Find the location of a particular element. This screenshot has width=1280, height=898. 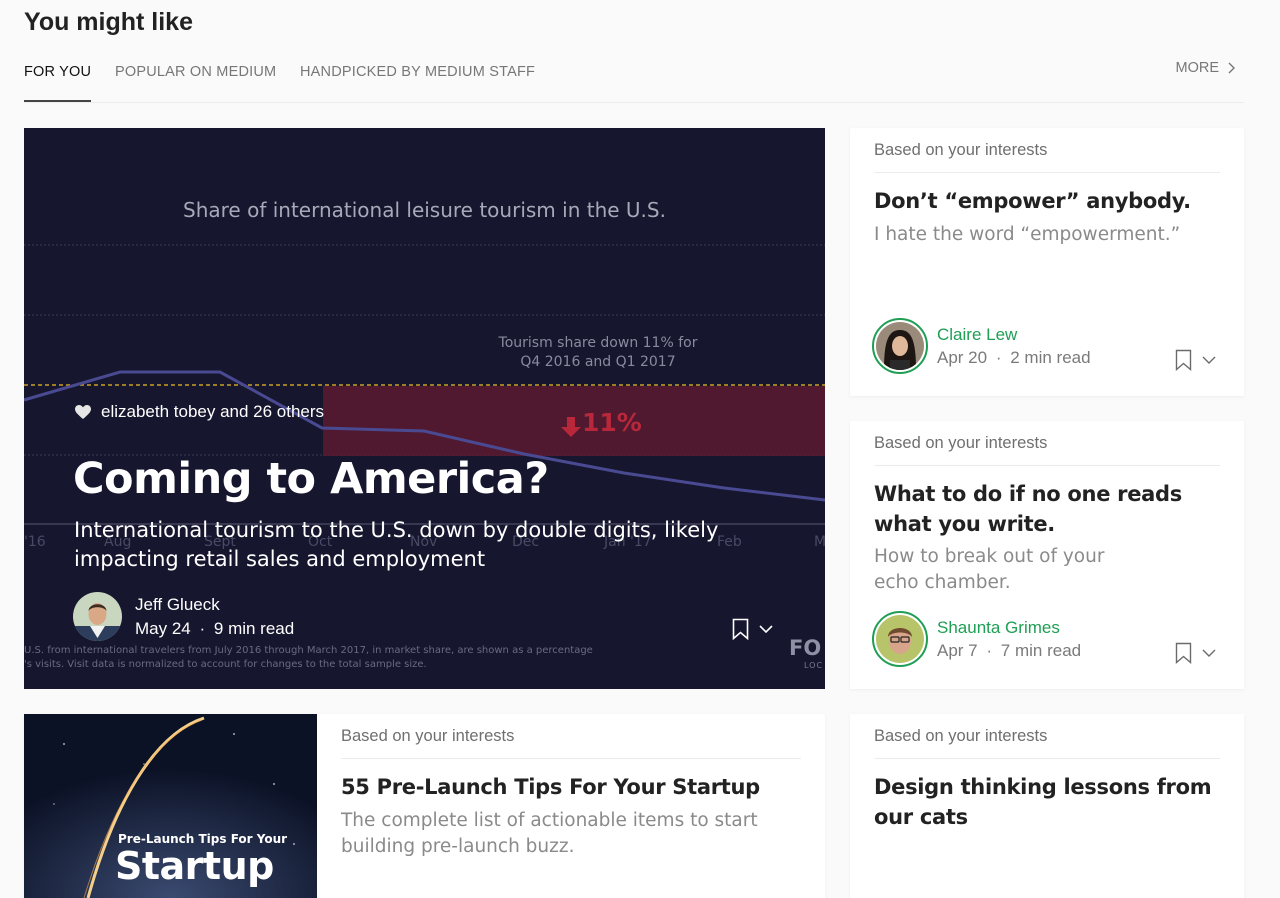

card-author-block: Shaunta Grimes Apr 7 · 7 min read is located at coordinates (976, 639).